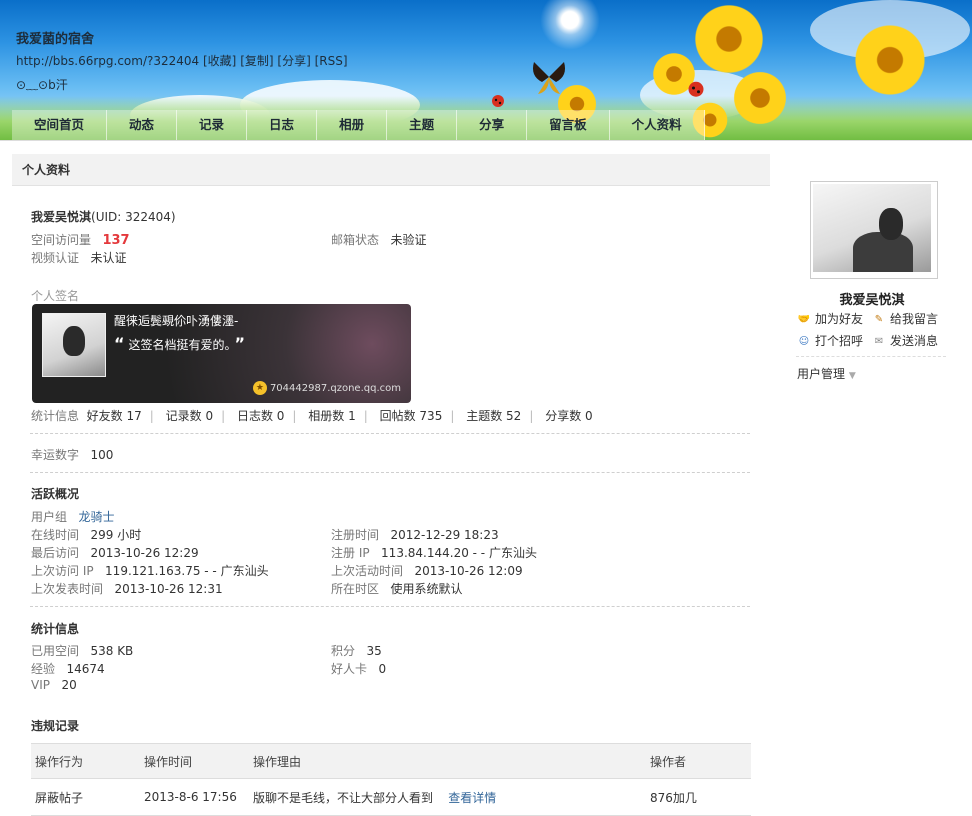  I want to click on leave-message-button: ✎ 给我留言, so click(905, 318).